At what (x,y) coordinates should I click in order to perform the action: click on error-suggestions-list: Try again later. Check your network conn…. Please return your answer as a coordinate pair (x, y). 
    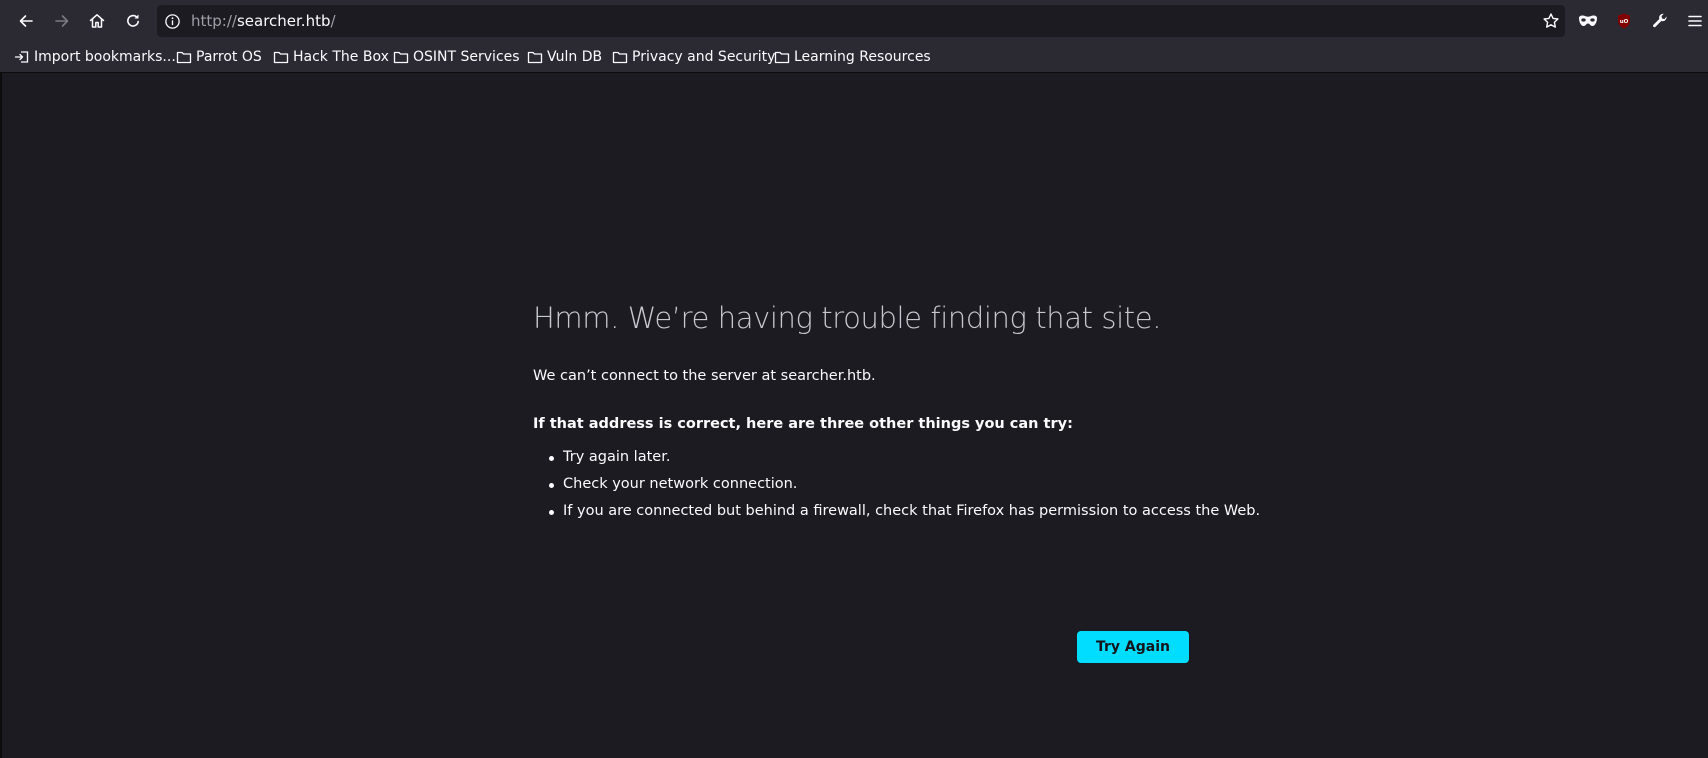
    Looking at the image, I should click on (896, 484).